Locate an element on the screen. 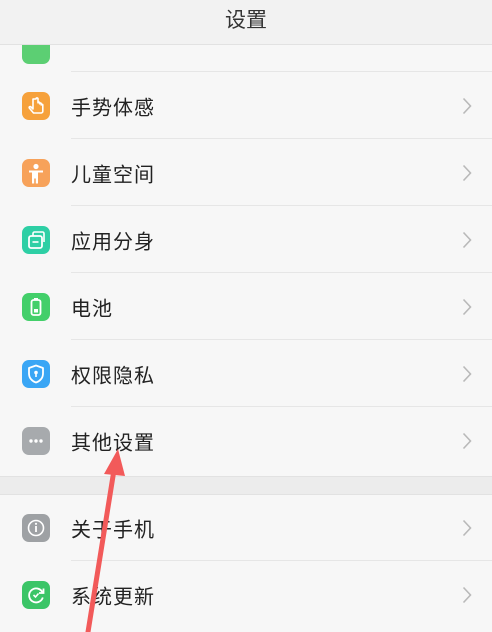 The height and width of the screenshot is (632, 492). title-bar: 设置 is located at coordinates (246, 22).